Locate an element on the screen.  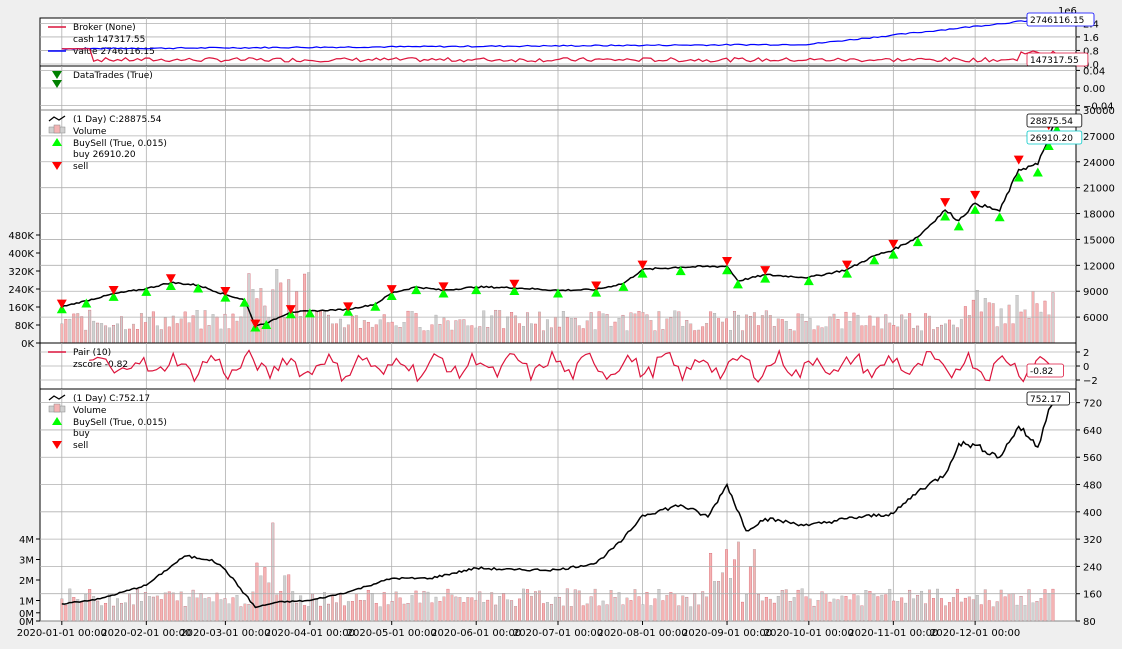
volume-tick-label: 80K is located at coordinates (25, 326).